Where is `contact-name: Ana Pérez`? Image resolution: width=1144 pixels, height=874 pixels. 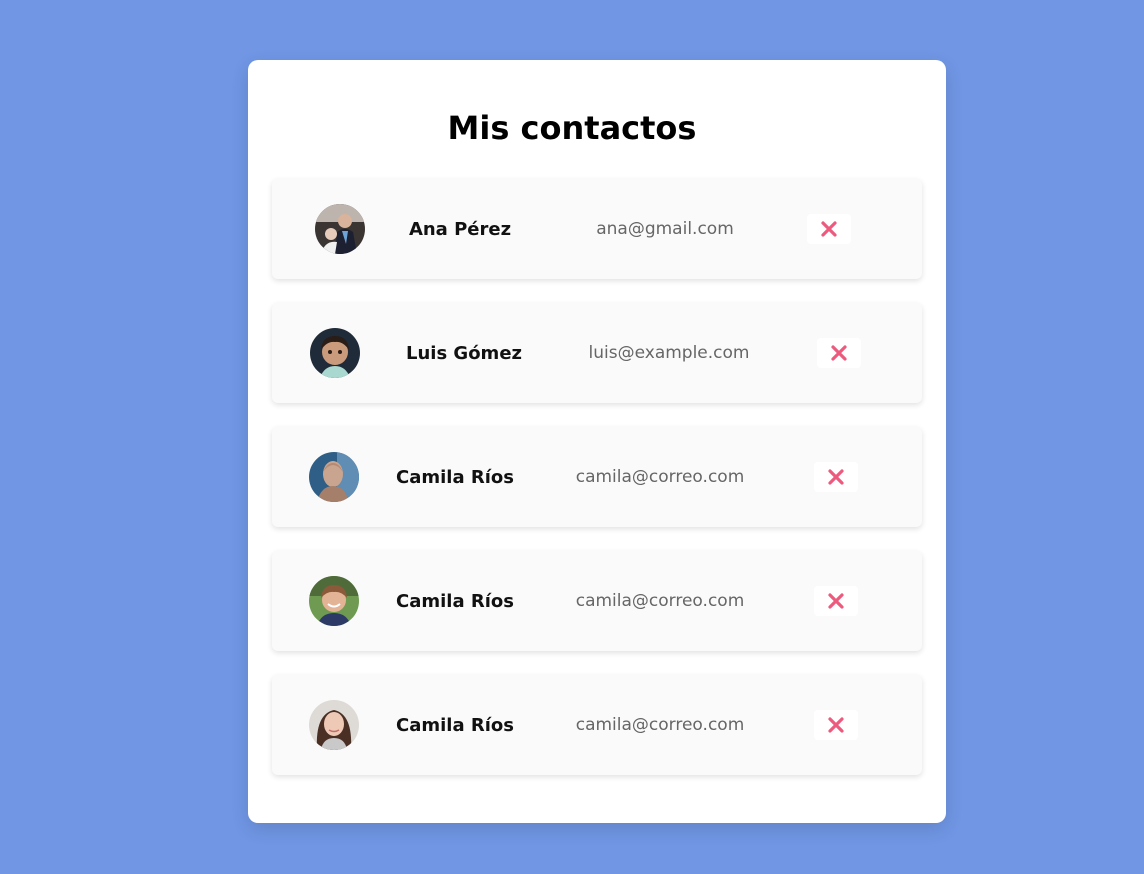
contact-name: Ana Pérez is located at coordinates (460, 229).